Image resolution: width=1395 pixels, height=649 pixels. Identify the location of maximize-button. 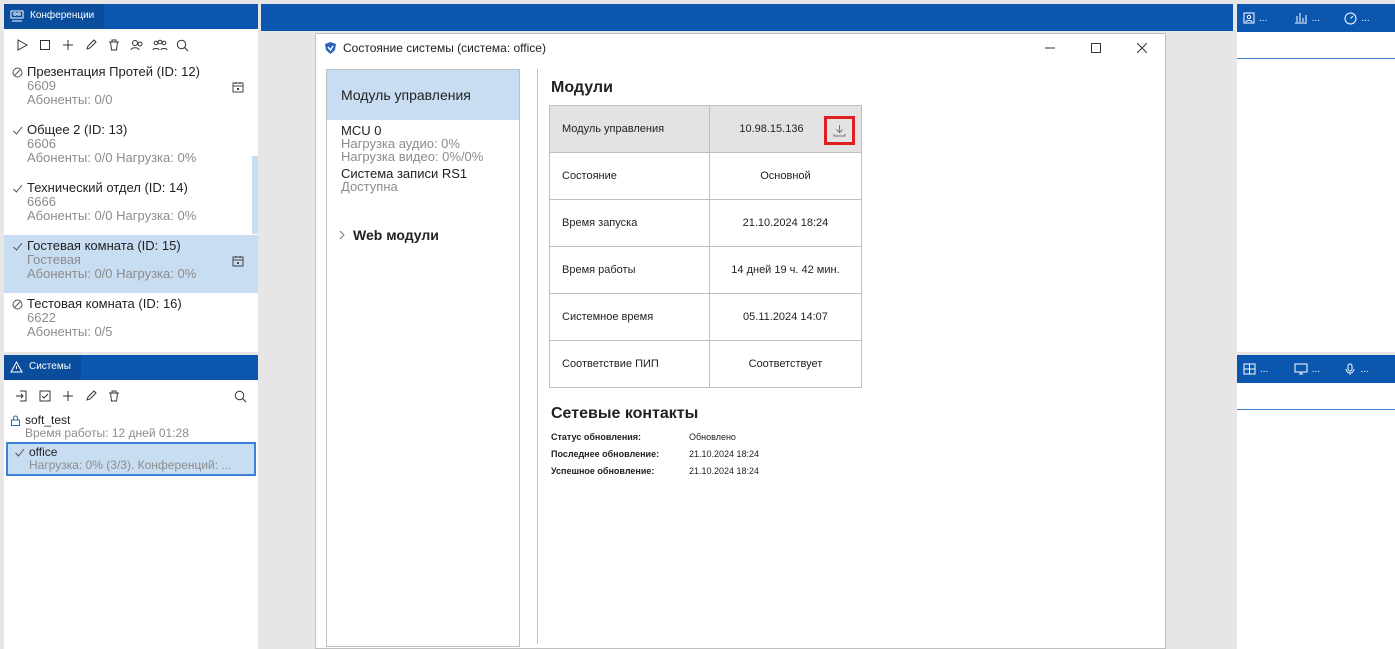
(1096, 48).